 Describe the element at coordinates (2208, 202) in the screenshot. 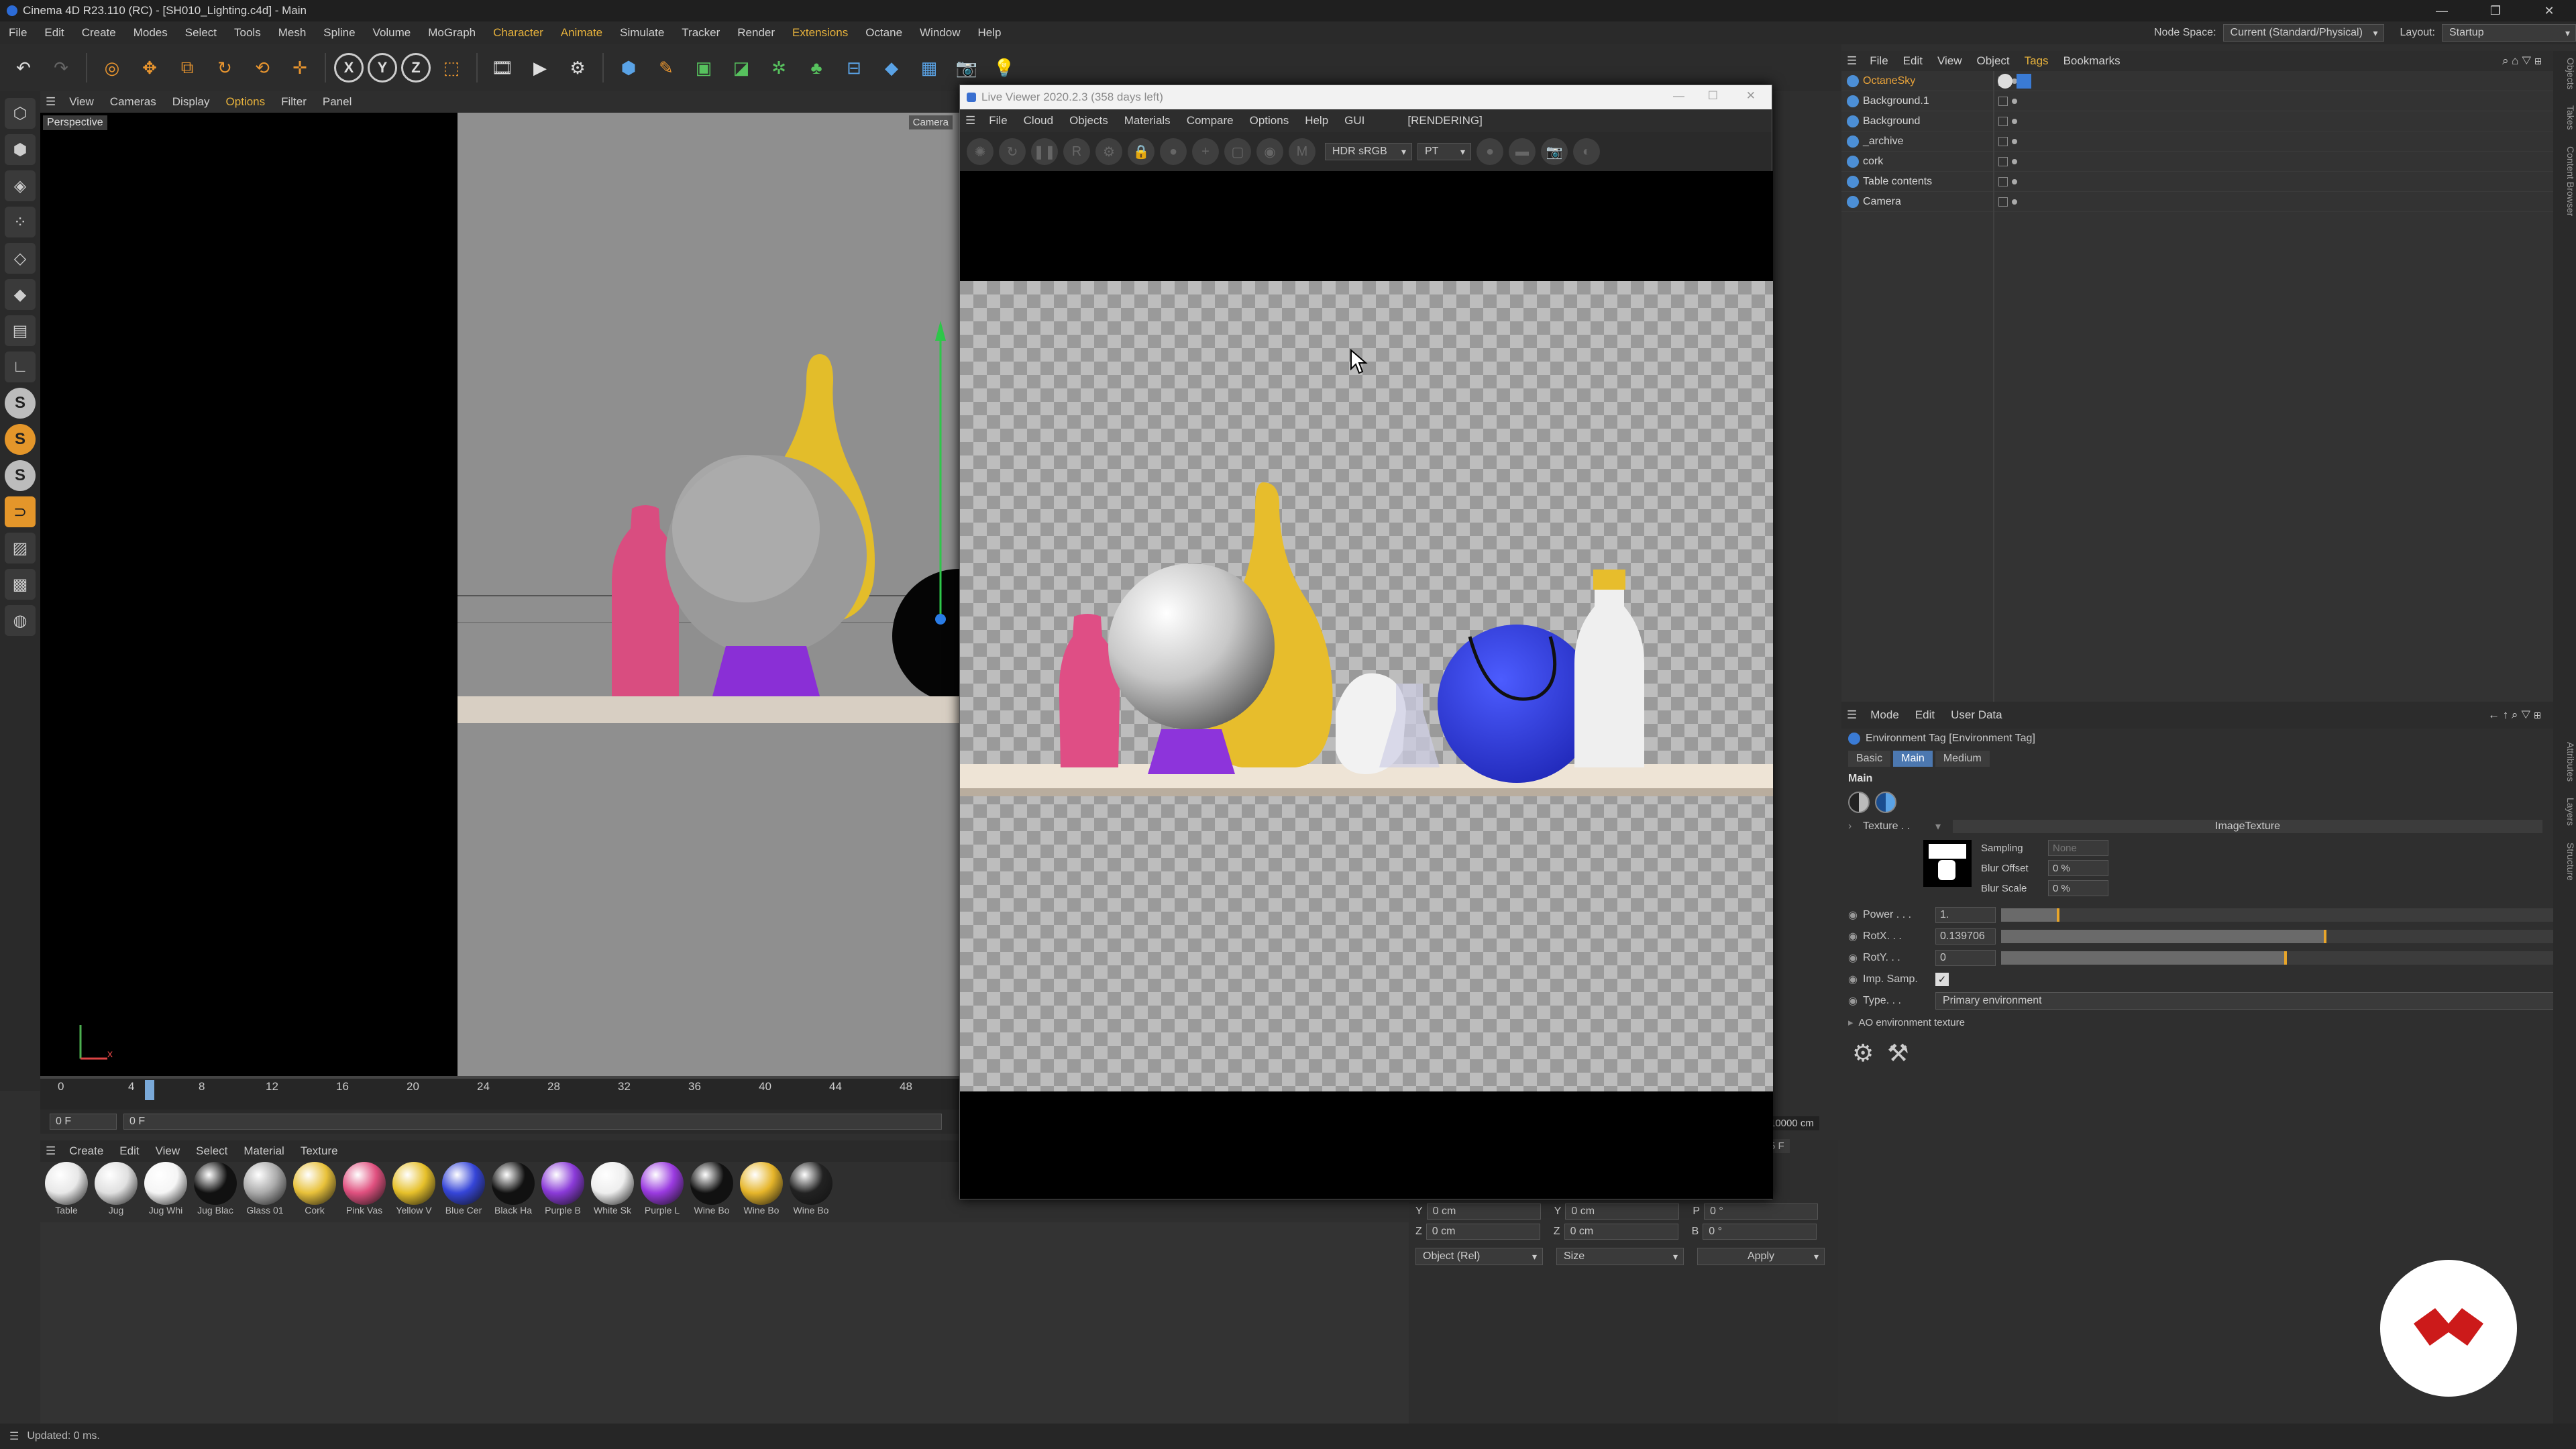

I see `object-row: Camera` at that location.